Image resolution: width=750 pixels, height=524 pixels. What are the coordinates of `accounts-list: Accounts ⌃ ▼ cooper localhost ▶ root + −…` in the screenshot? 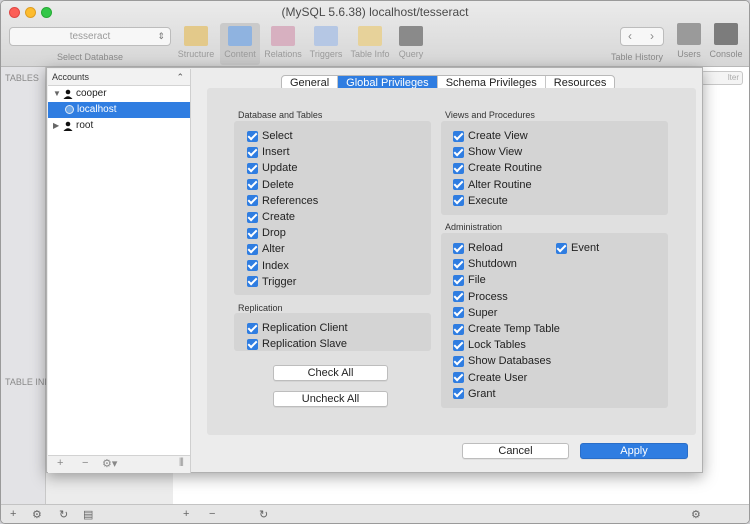 It's located at (119, 271).